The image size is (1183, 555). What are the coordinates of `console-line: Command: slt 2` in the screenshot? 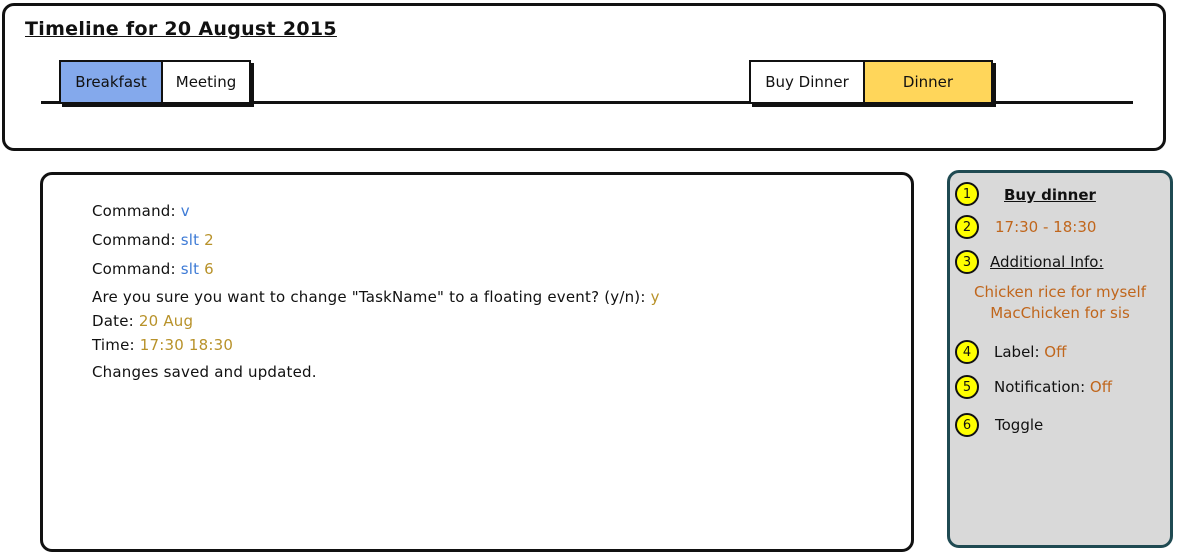 It's located at (153, 240).